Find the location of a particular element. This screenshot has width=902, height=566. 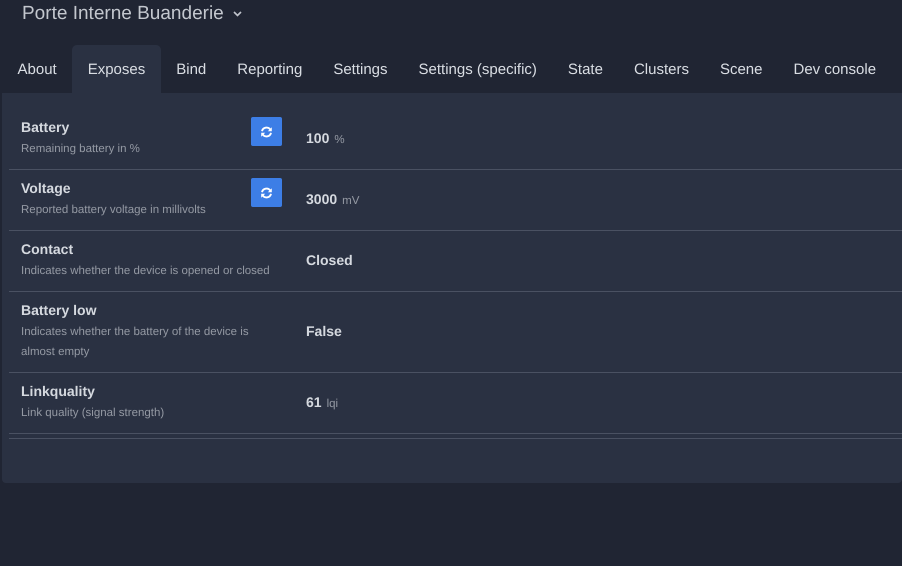

feature-description: Indicates whether the battery of the device is almost empty is located at coordinates (135, 342).